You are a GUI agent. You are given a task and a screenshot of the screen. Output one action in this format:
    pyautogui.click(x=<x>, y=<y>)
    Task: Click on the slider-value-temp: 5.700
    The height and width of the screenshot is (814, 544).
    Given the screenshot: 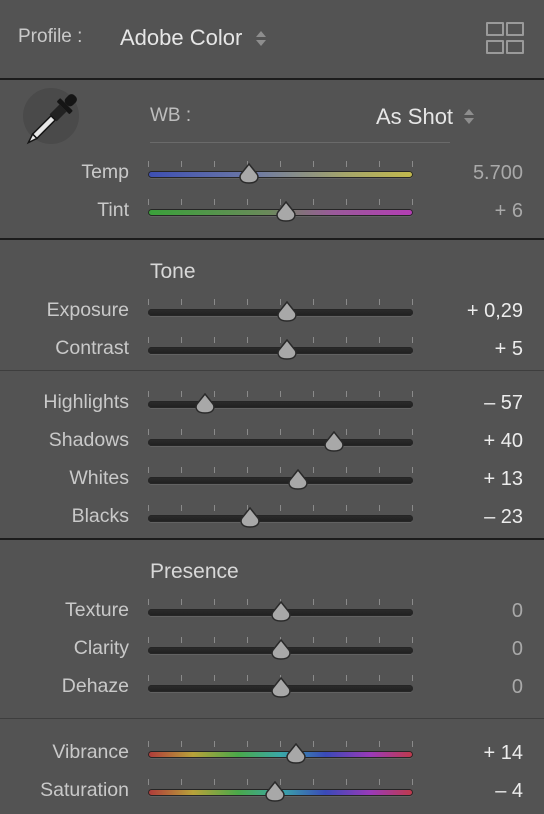 What is the action you would take?
    pyautogui.click(x=468, y=173)
    